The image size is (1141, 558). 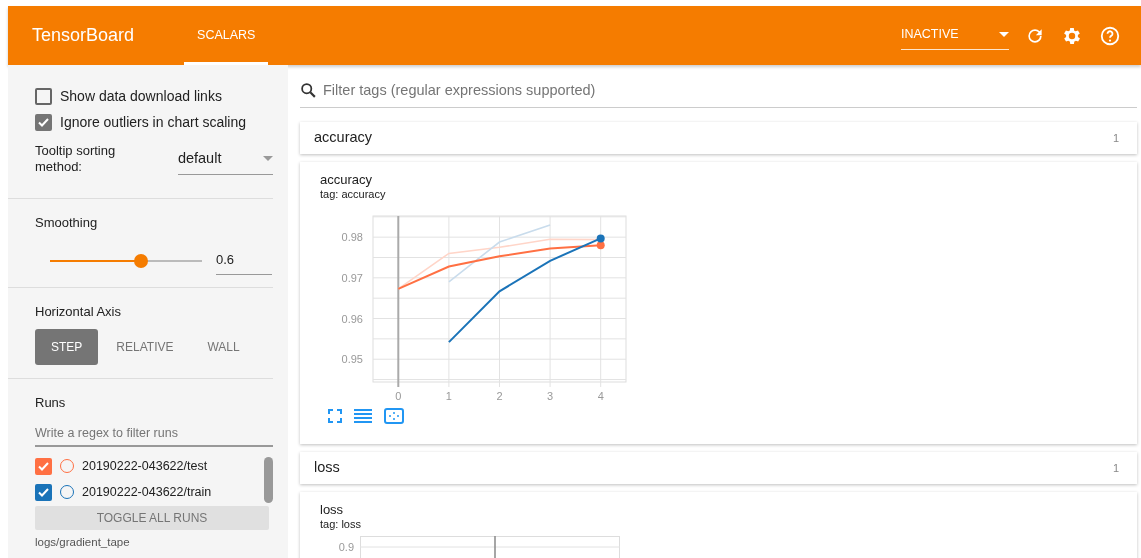 I want to click on axis-option-button: STEP, so click(x=67, y=347).